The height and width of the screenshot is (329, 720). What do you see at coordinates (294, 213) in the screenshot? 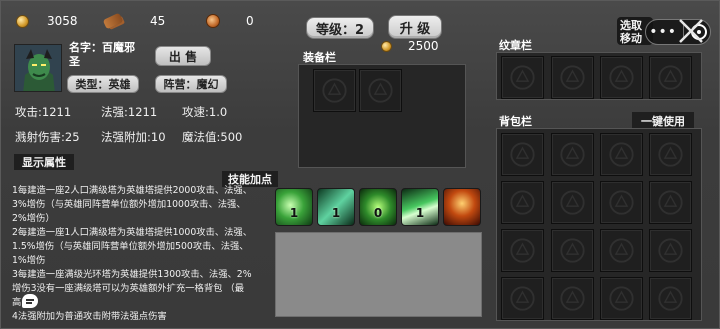
I see `skill-level-1: 1` at bounding box center [294, 213].